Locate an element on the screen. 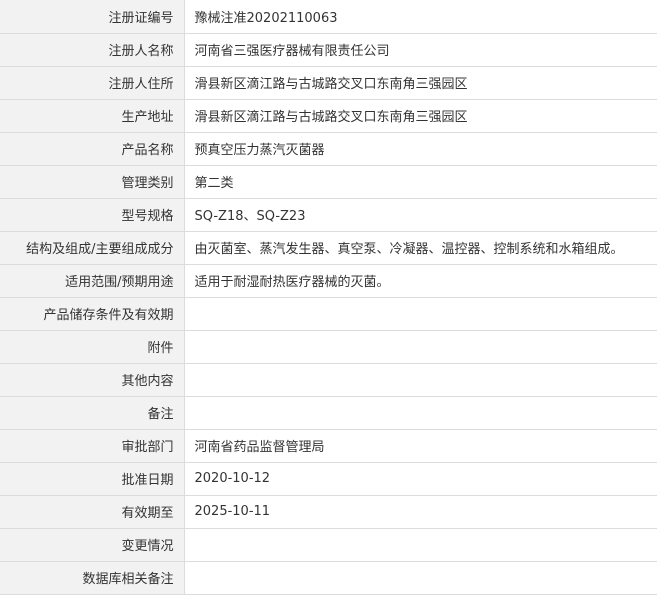  row-value: 第二类 is located at coordinates (420, 181).